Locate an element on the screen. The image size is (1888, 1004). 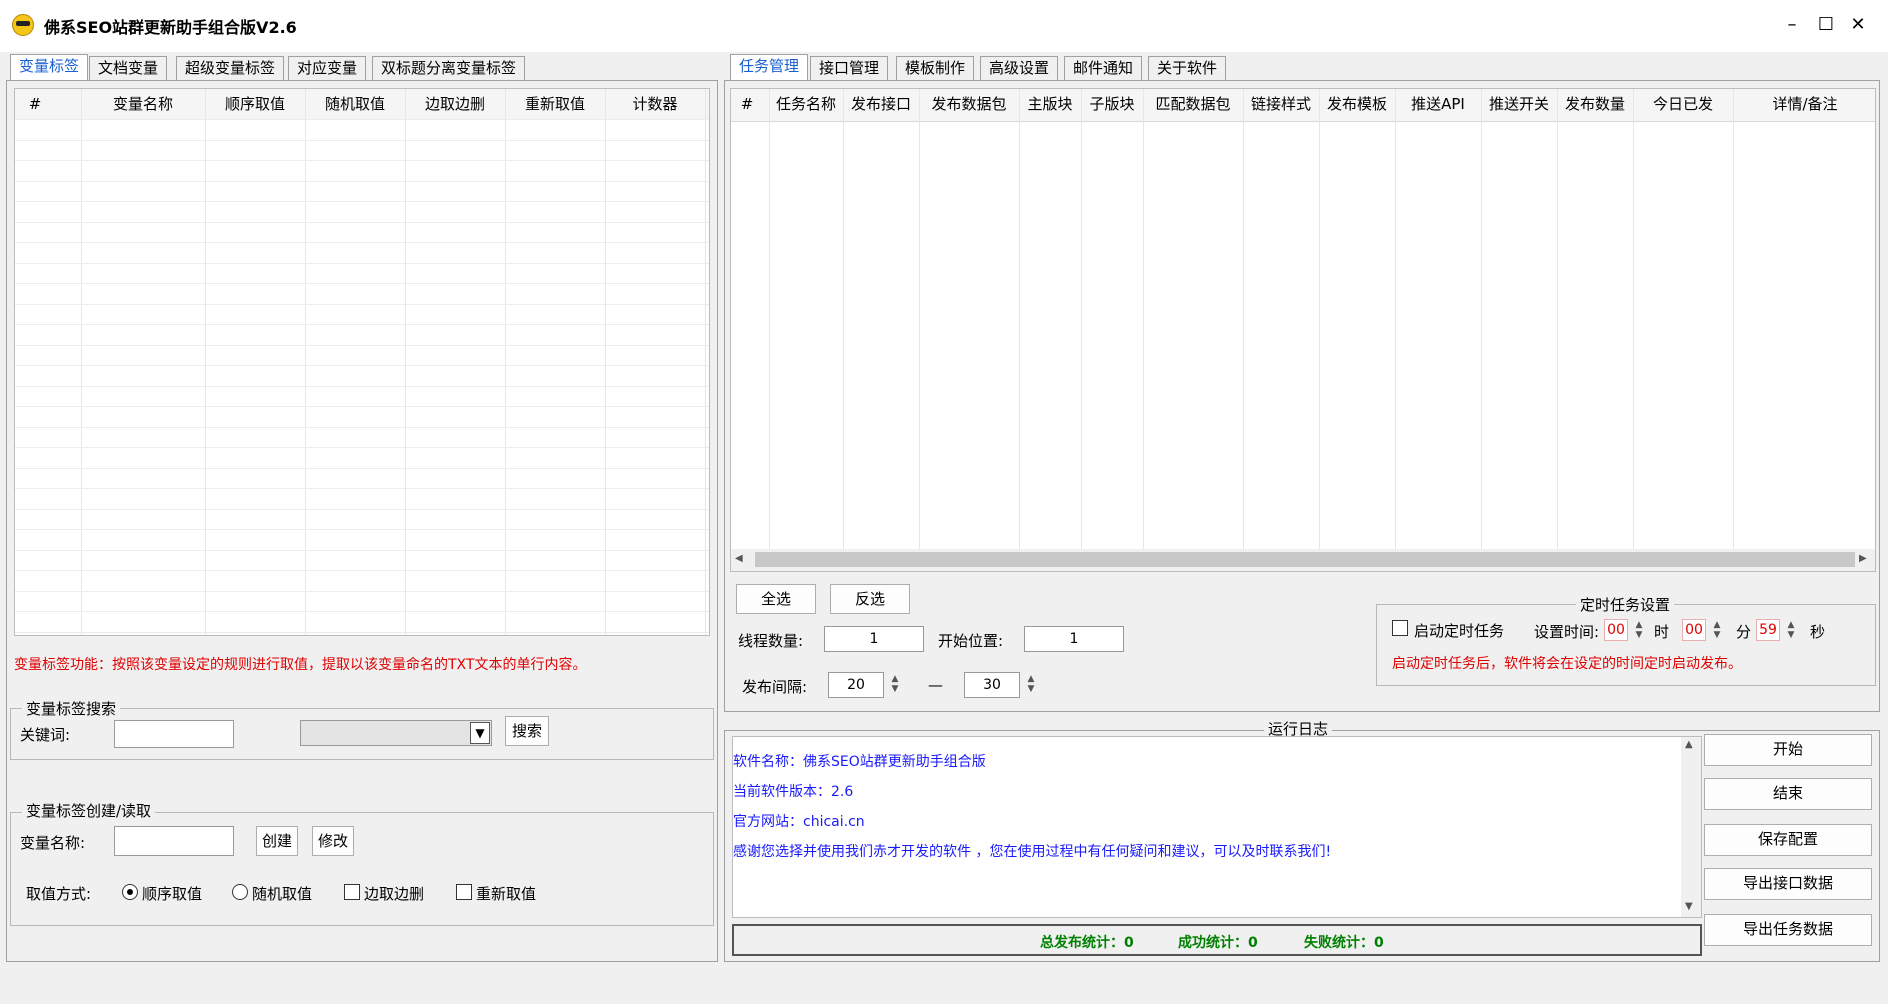
column-header: 推送开关 is located at coordinates (1519, 104).